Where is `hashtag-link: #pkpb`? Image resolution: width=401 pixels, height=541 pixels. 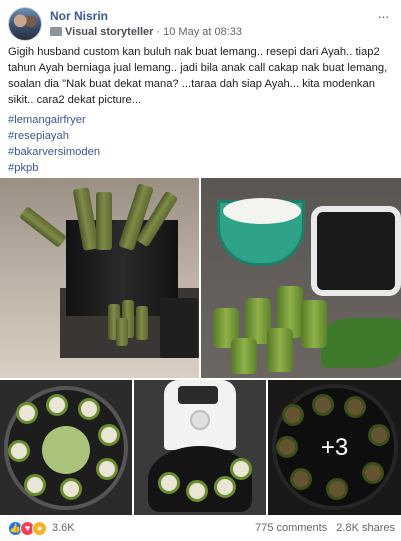 hashtag-link: #pkpb is located at coordinates (54, 168).